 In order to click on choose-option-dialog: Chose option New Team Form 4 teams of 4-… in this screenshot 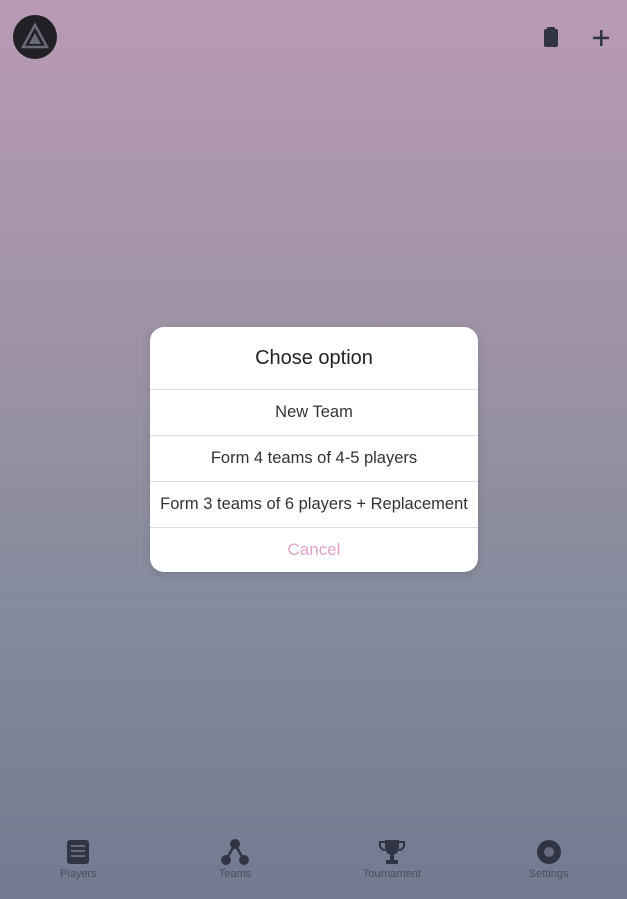, I will do `click(314, 449)`.